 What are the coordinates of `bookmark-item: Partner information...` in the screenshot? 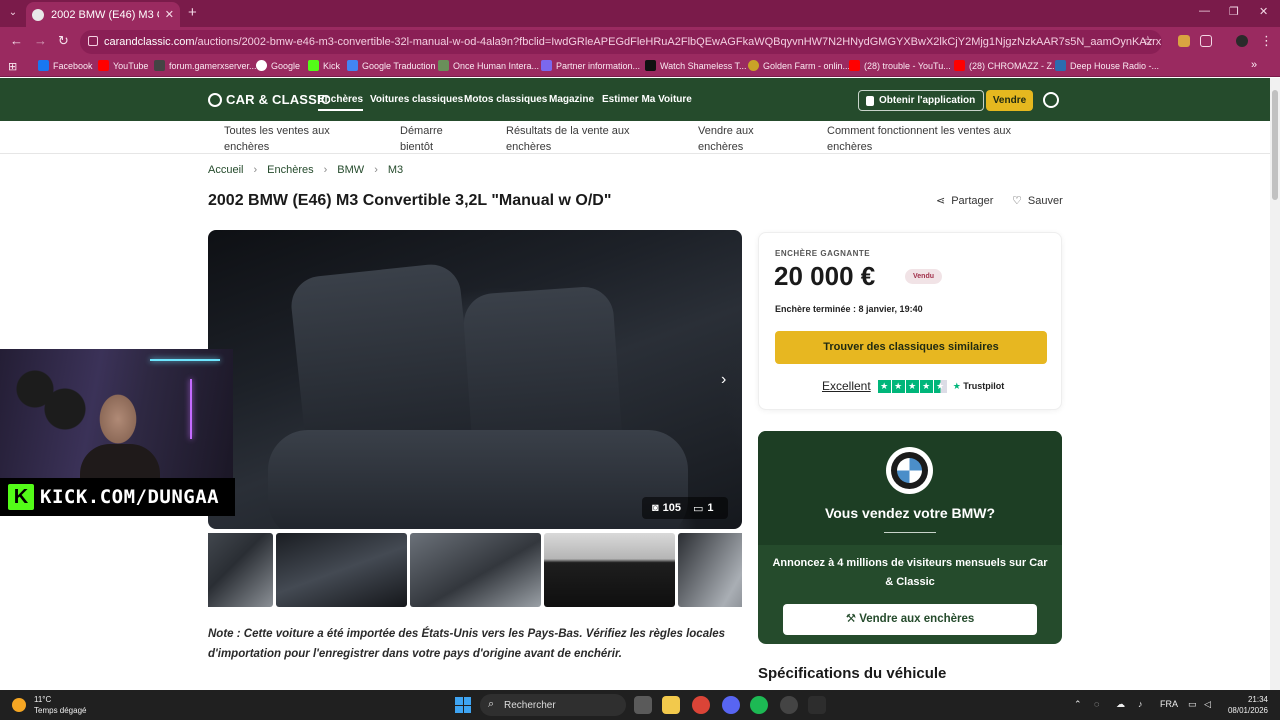 It's located at (590, 65).